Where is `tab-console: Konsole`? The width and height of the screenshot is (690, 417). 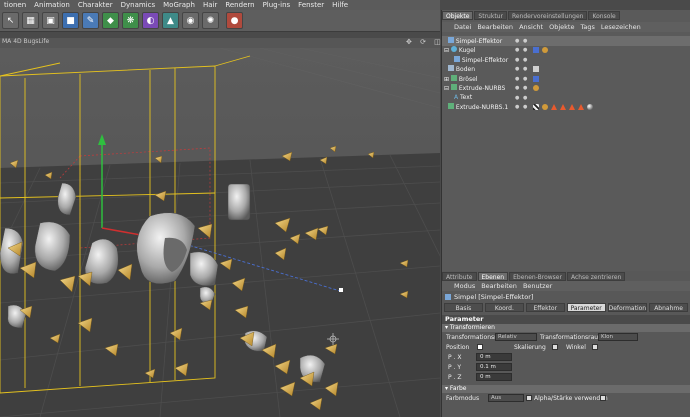 tab-console: Konsole is located at coordinates (604, 15).